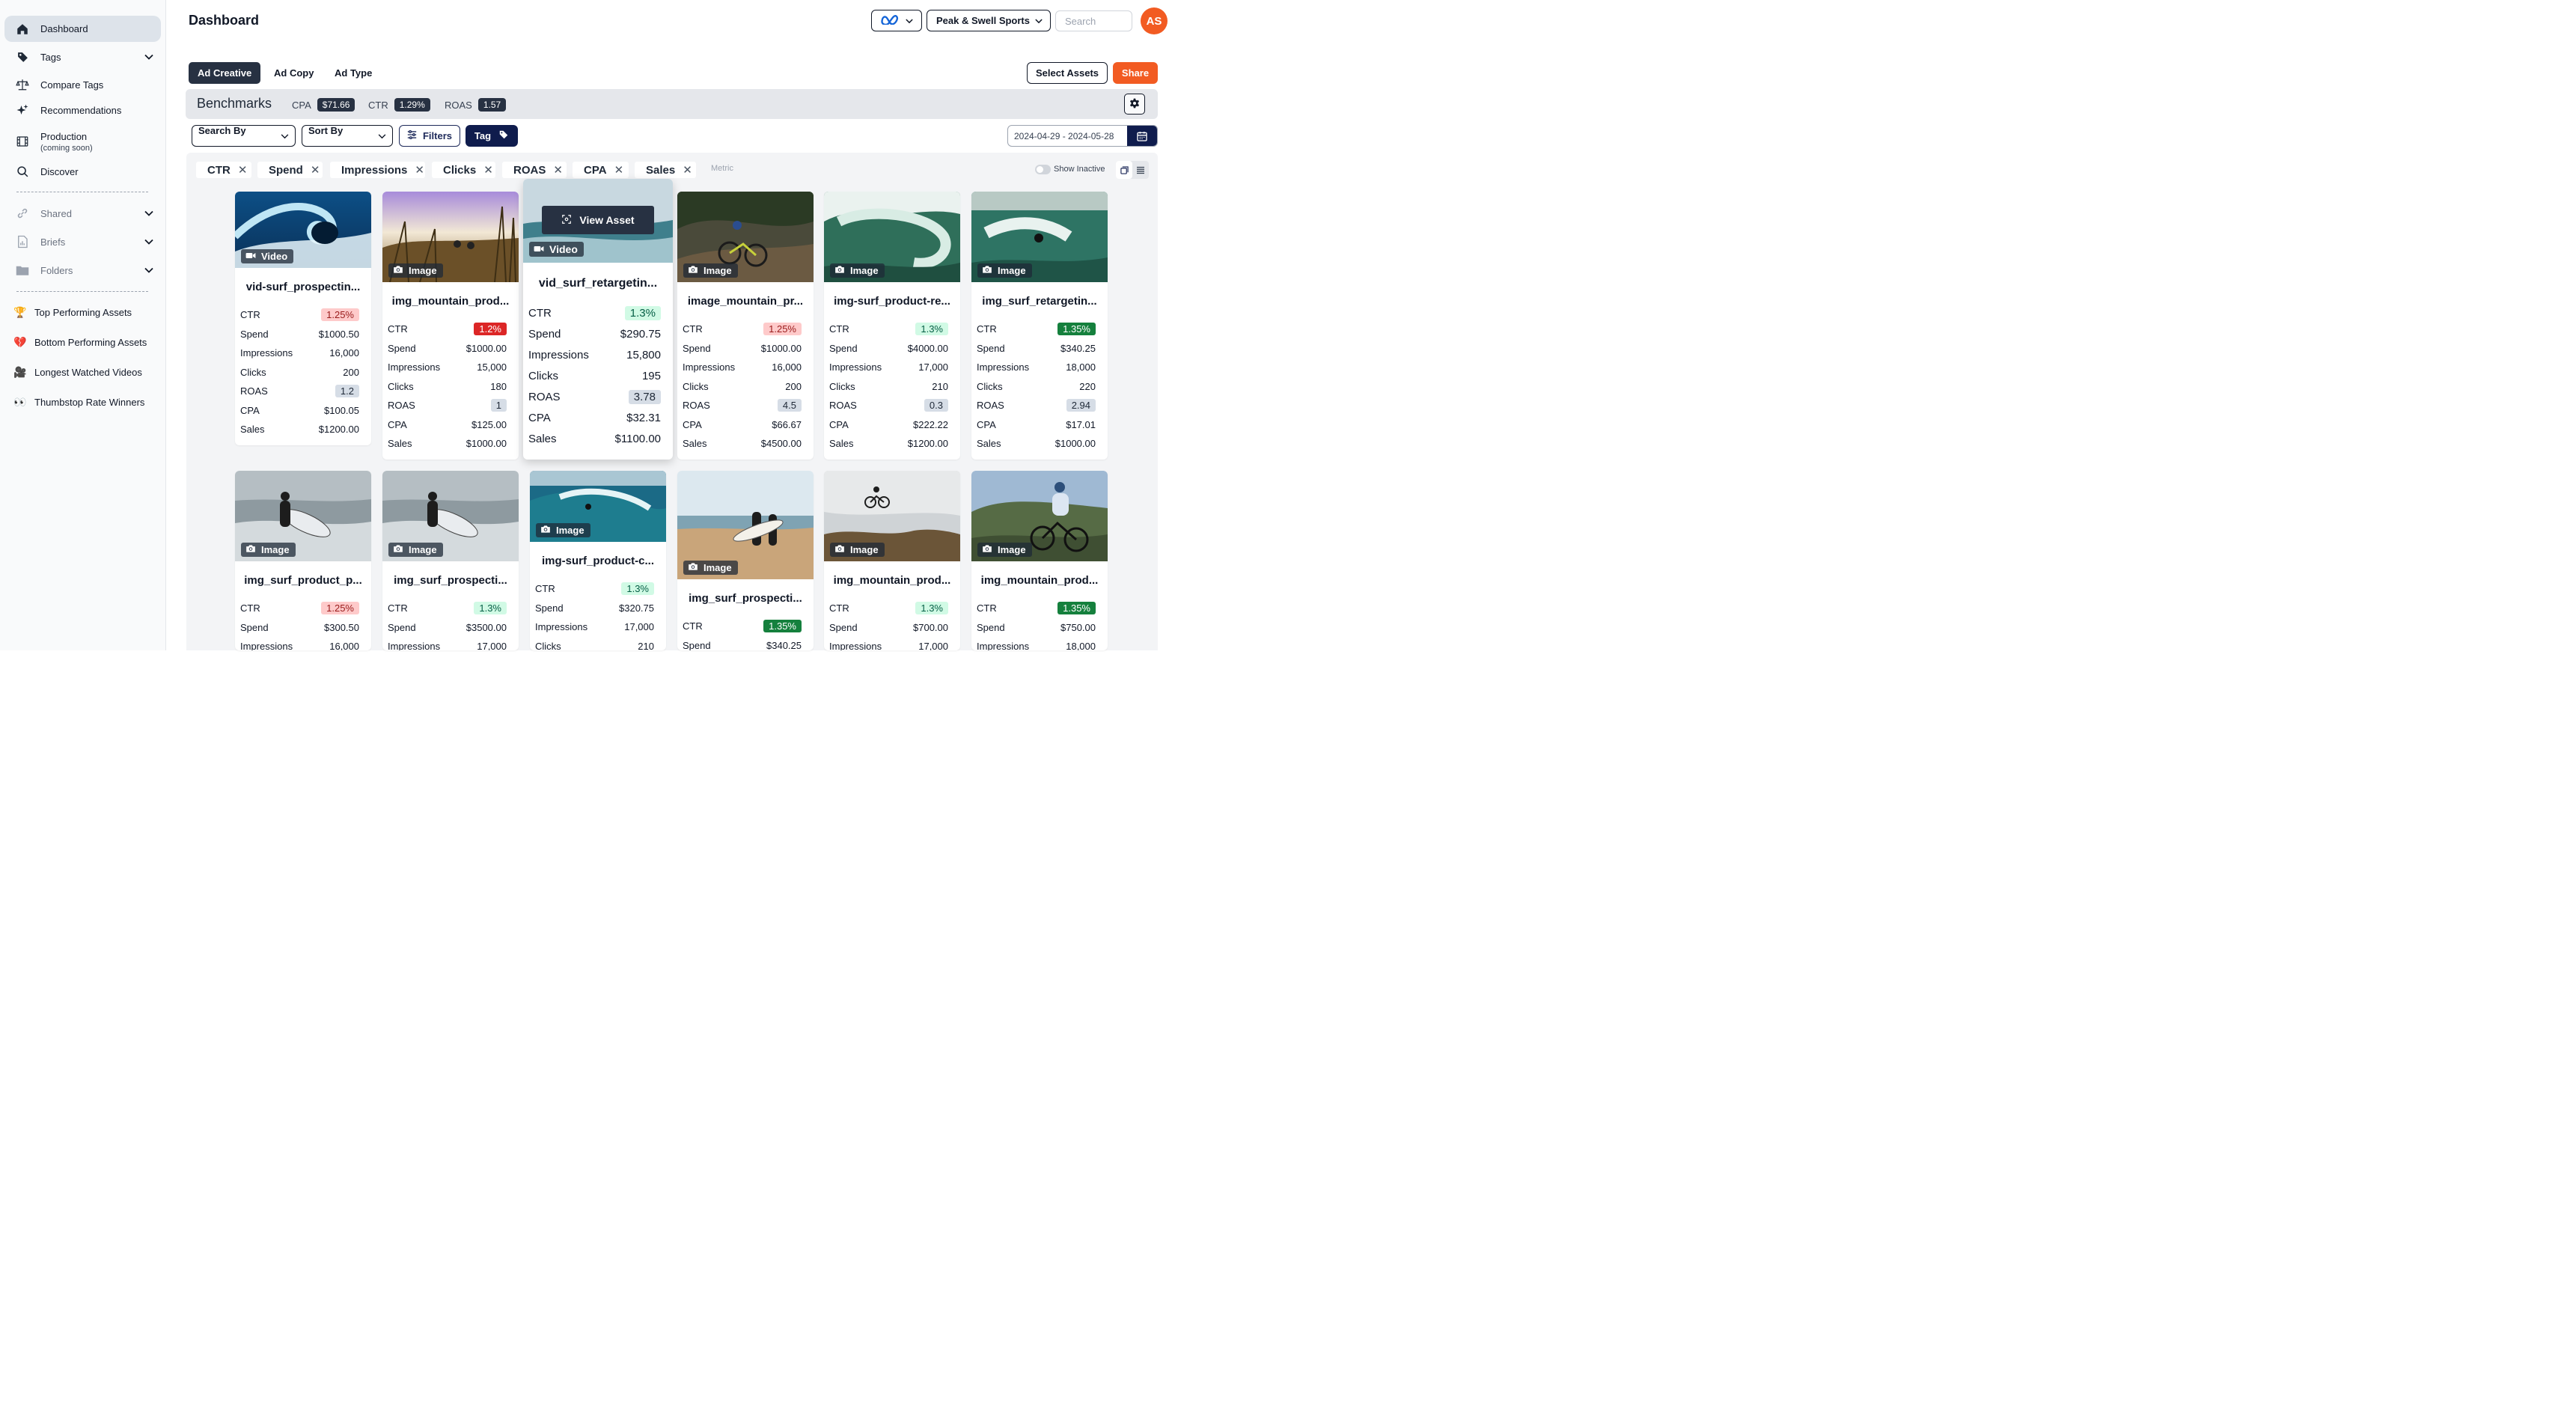  What do you see at coordinates (1067, 73) in the screenshot?
I see `select-assets-button: Select Assets` at bounding box center [1067, 73].